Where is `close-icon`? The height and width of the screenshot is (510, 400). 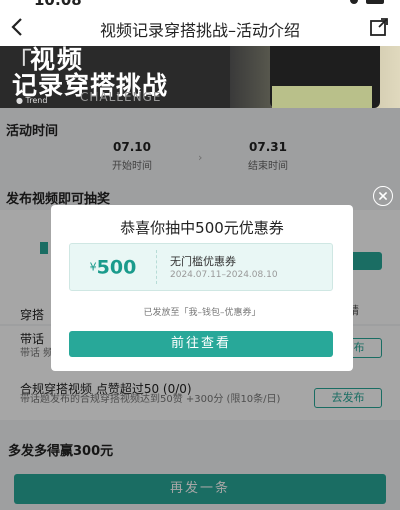 close-icon is located at coordinates (383, 196).